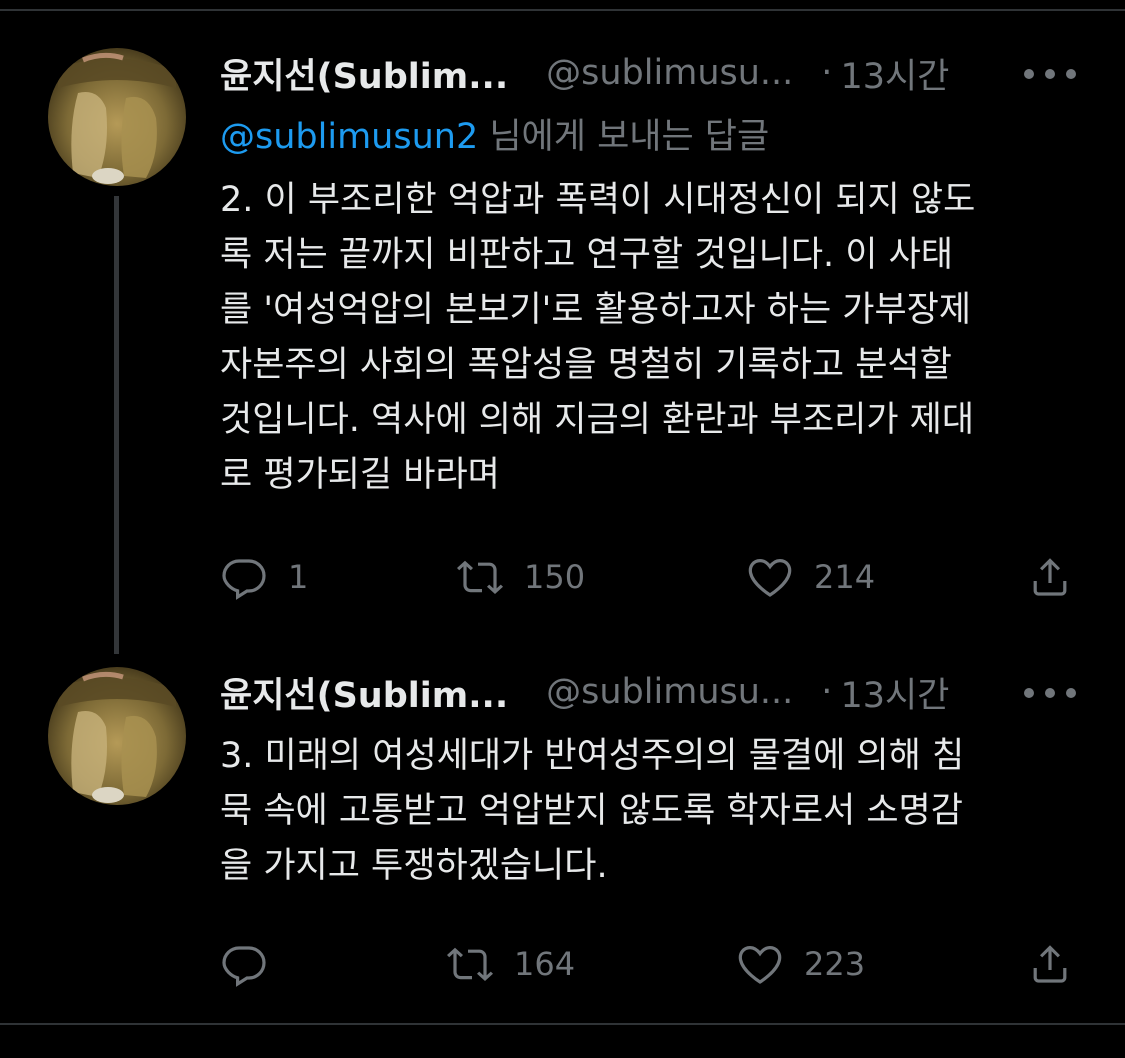  Describe the element at coordinates (624, 137) in the screenshot. I see `reply-context-label: 님에게 보내는 답글` at that location.